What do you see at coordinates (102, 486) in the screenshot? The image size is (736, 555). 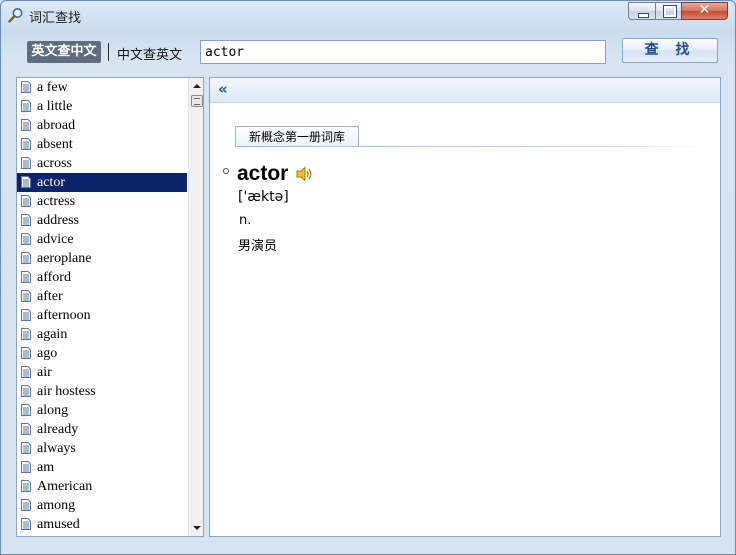 I see `list-item: American` at bounding box center [102, 486].